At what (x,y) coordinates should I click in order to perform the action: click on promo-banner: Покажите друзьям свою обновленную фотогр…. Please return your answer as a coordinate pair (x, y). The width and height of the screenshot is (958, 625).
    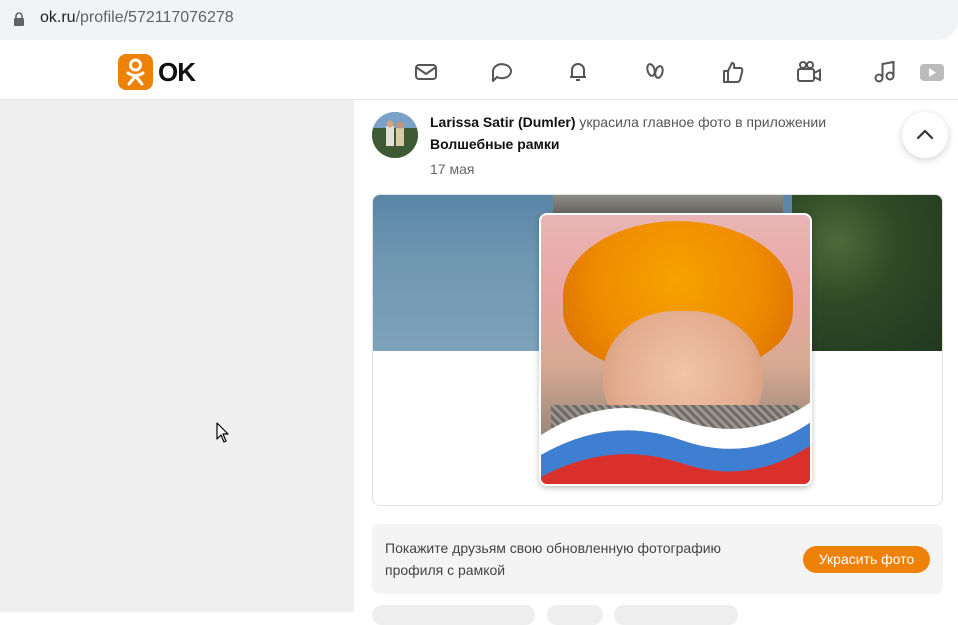
    Looking at the image, I should click on (657, 559).